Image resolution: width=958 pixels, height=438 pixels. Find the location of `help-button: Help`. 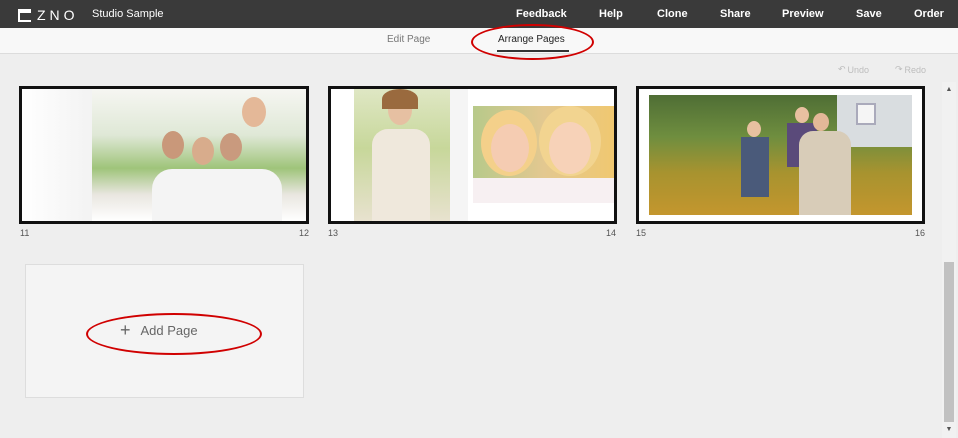

help-button: Help is located at coordinates (611, 14).